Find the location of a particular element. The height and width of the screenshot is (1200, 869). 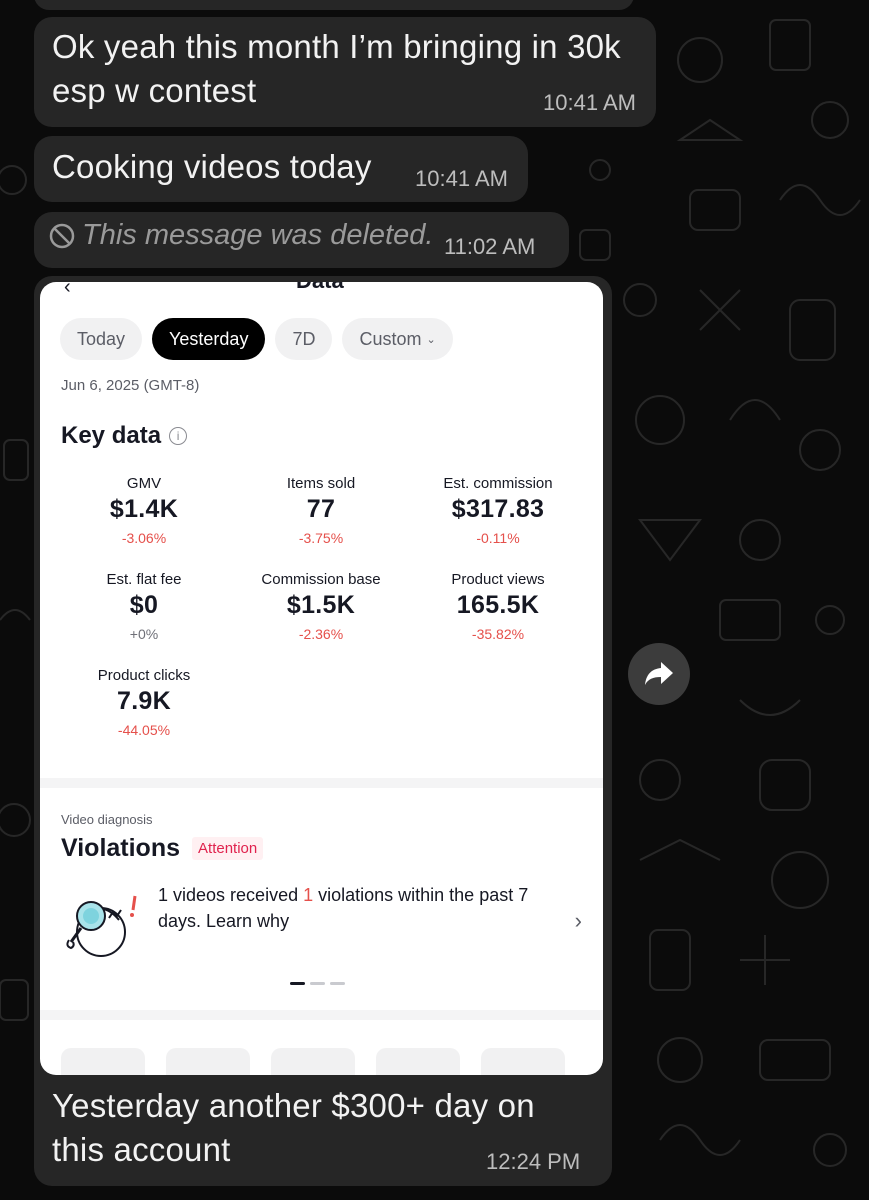

deleted-message-bubble: This message was deleted. 11:02 AM is located at coordinates (301, 240).